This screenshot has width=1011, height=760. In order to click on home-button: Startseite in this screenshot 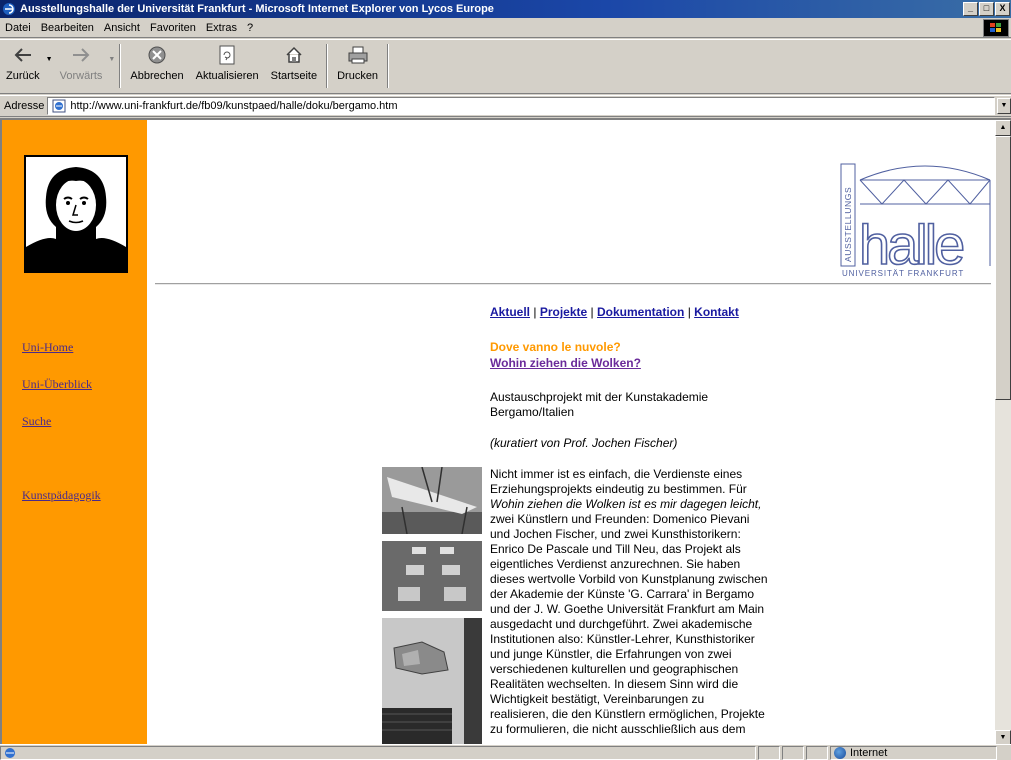, I will do `click(294, 66)`.